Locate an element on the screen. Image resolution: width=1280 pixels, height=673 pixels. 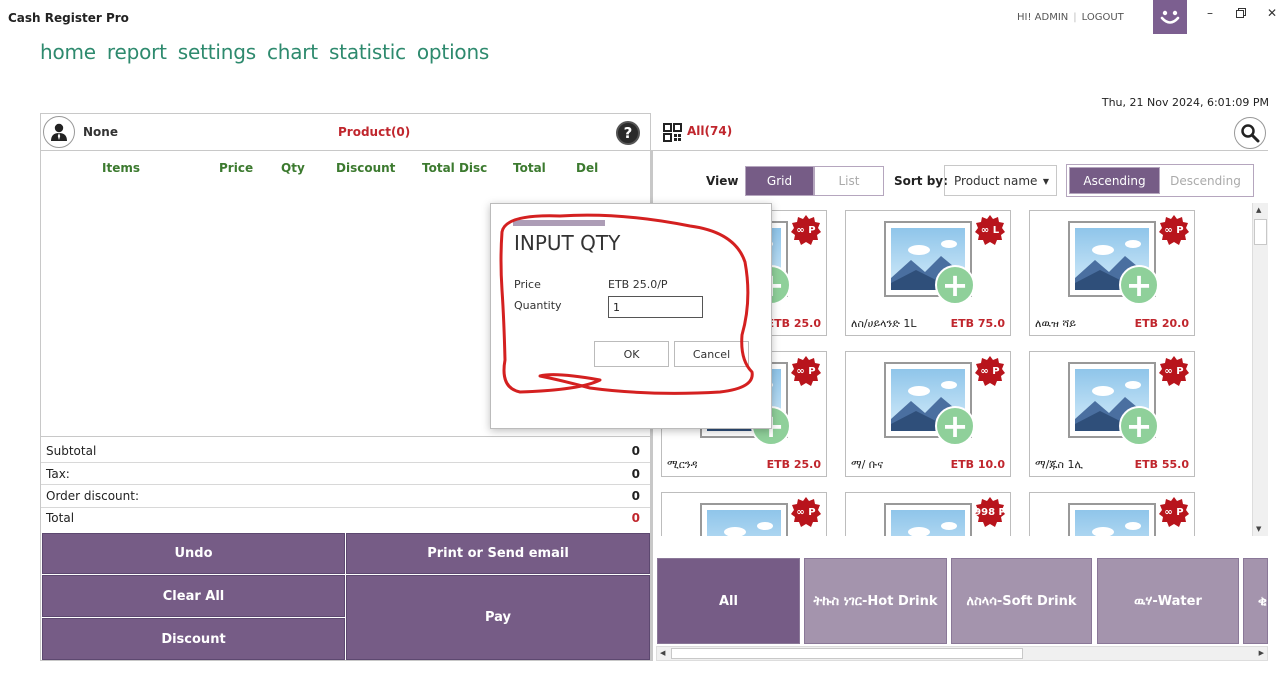
col-total-disc: Total Disc is located at coordinates (455, 168).